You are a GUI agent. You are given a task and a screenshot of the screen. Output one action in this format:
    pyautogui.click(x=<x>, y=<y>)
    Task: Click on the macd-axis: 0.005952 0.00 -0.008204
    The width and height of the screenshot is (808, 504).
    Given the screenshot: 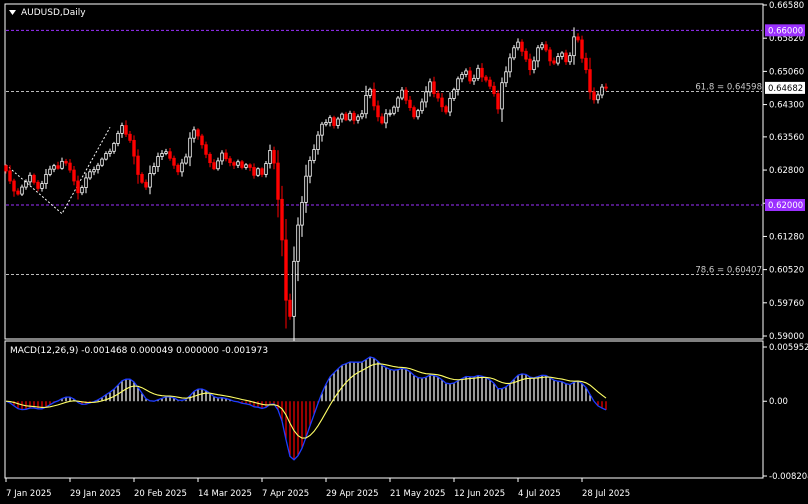 What is the action you would take?
    pyautogui.click(x=785, y=412)
    